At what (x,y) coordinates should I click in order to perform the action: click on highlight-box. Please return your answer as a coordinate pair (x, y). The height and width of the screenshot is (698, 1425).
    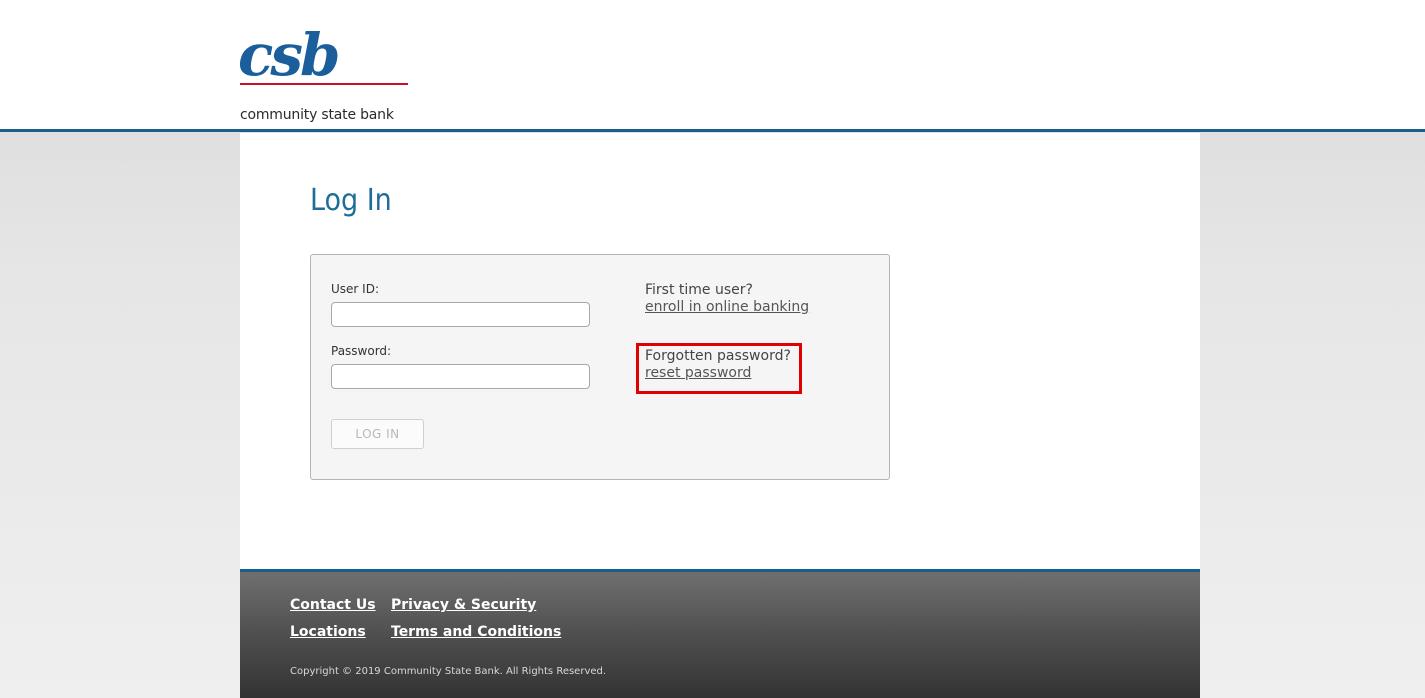
    Looking at the image, I should click on (719, 368).